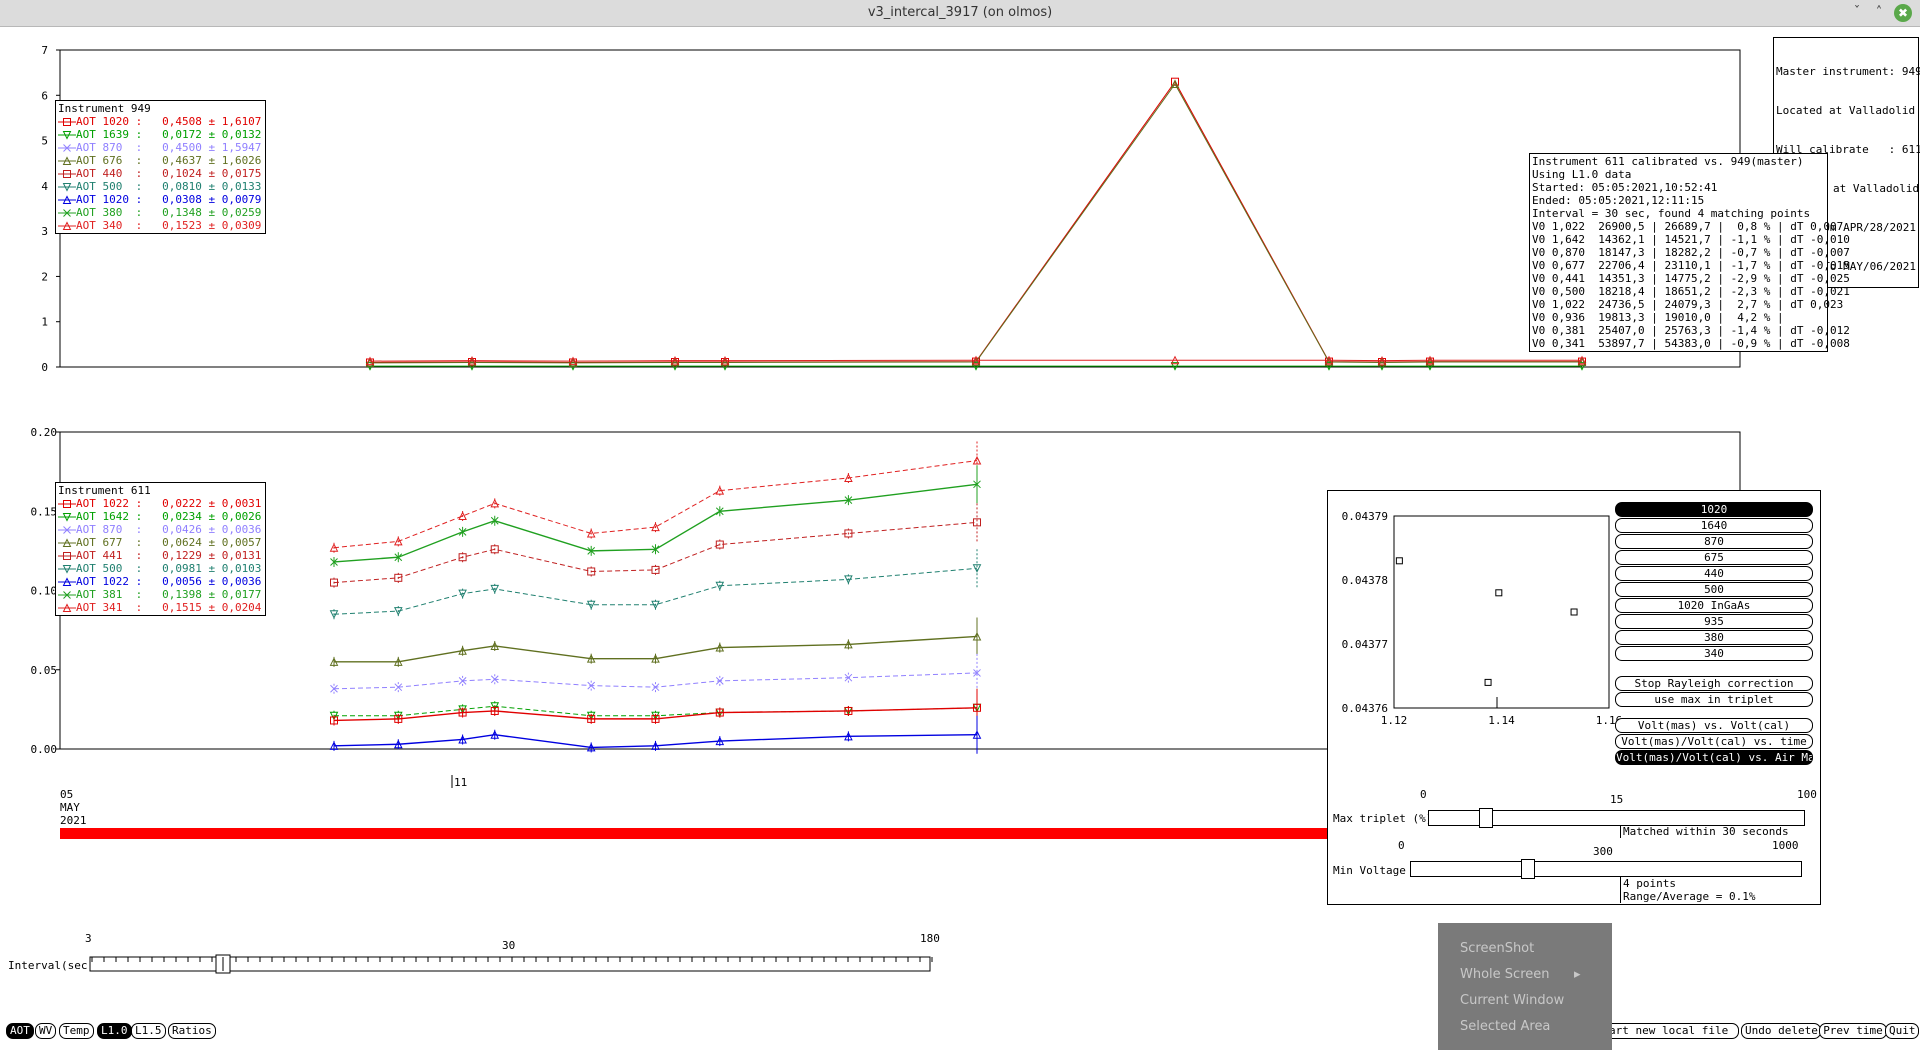 Image resolution: width=1920 pixels, height=1050 pixels. What do you see at coordinates (192, 1031) in the screenshot?
I see `tab-ratios: Ratios` at bounding box center [192, 1031].